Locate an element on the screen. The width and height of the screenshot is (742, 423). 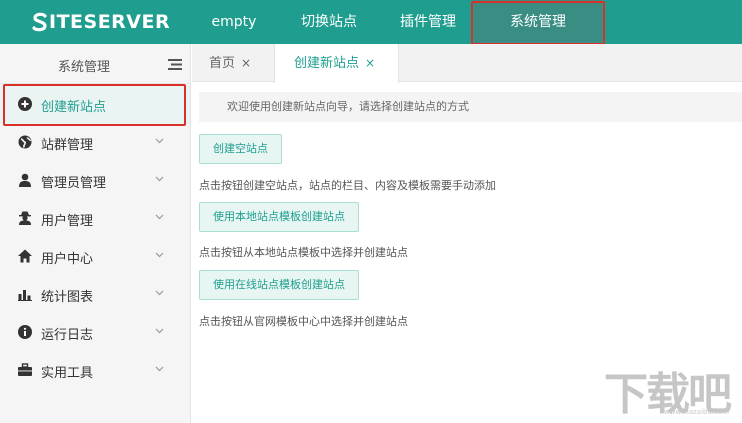
user-secret-icon is located at coordinates (25, 218).